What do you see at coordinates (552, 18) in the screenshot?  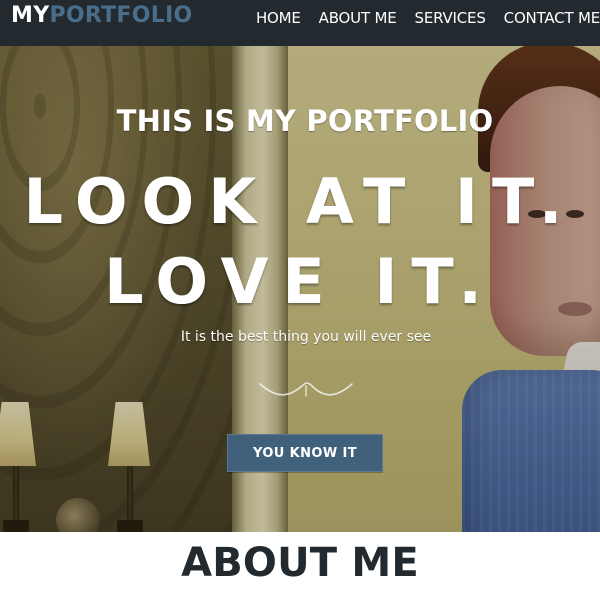 I see `nav-link-contact-me: CONTACT ME` at bounding box center [552, 18].